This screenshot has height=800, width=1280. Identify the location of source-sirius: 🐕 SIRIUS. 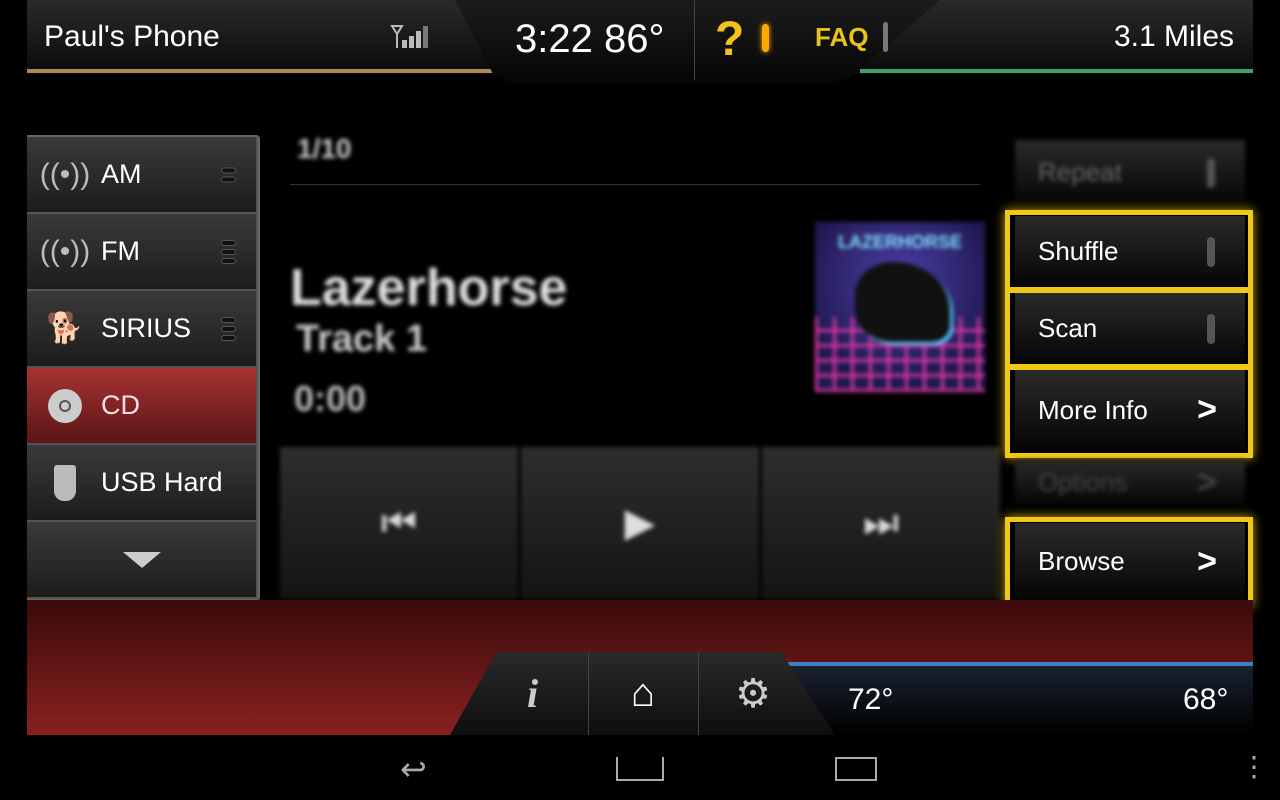
(141, 328).